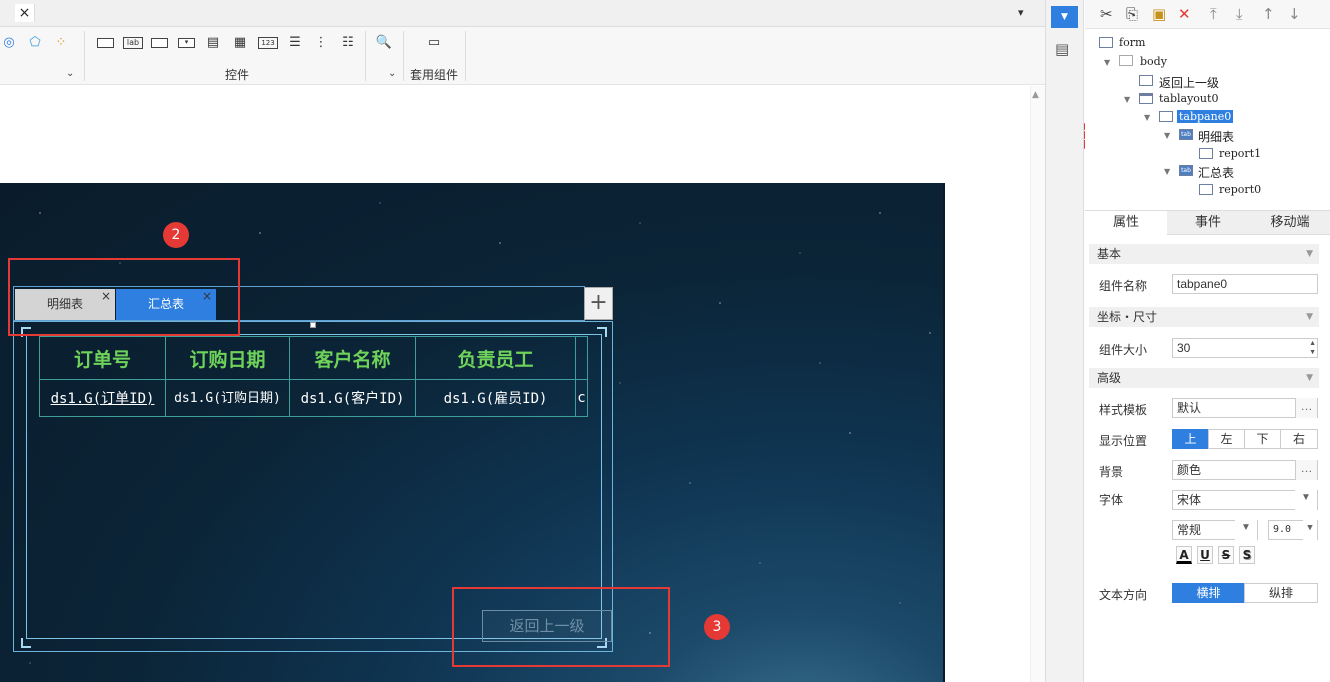  Describe the element at coordinates (1293, 530) in the screenshot. I see `font-size-select: 9.0 ▼` at that location.